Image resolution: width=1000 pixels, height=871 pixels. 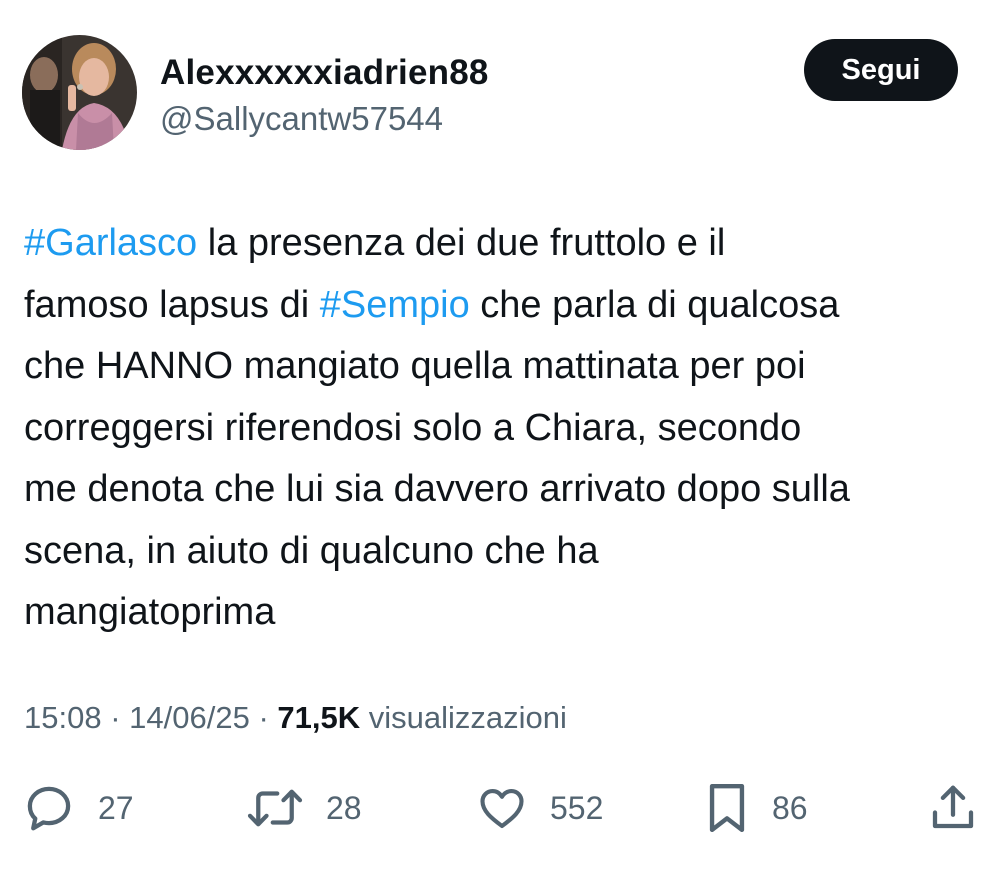 What do you see at coordinates (63, 717) in the screenshot?
I see `tweet-time: 15:08` at bounding box center [63, 717].